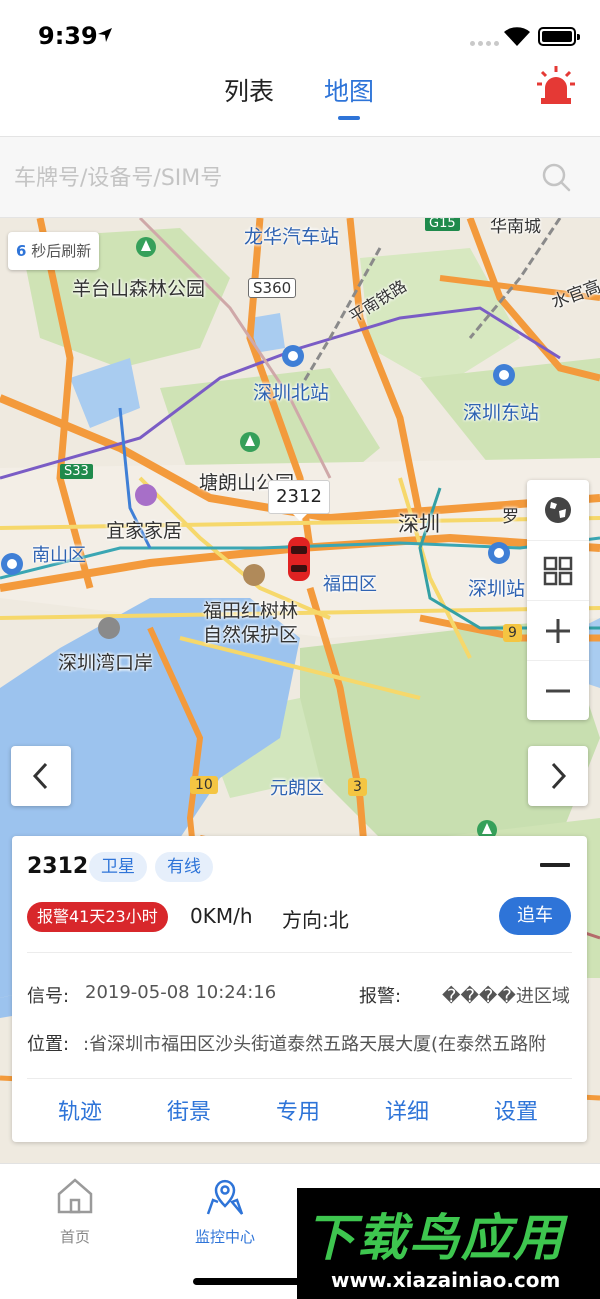 The image size is (600, 1299). Describe the element at coordinates (510, 517) in the screenshot. I see `map-label-luo: 罗` at that location.